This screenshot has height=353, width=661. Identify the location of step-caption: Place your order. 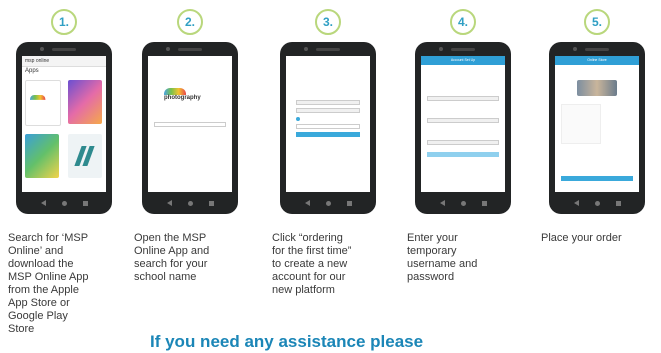
(581, 238).